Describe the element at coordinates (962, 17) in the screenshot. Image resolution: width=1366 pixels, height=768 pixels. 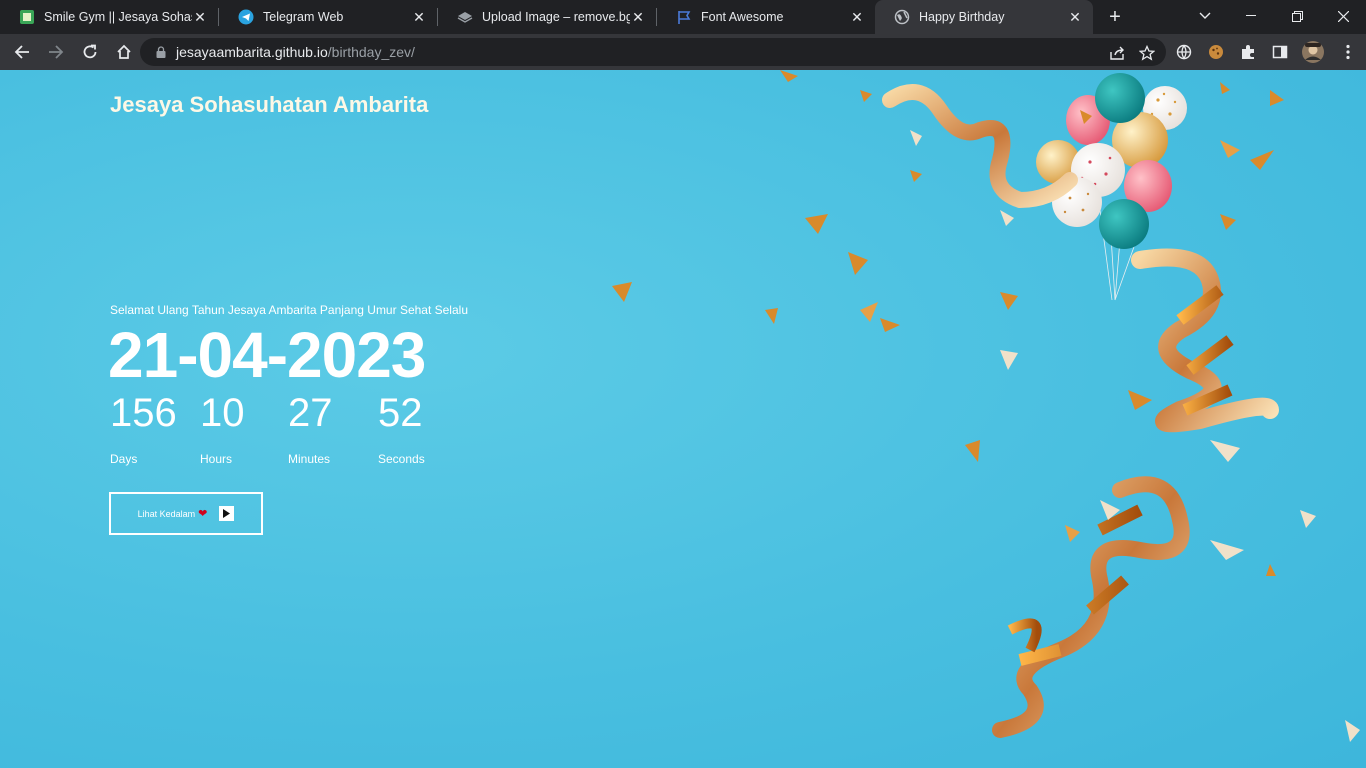
I see `tab-title: Happy Birthday` at that location.